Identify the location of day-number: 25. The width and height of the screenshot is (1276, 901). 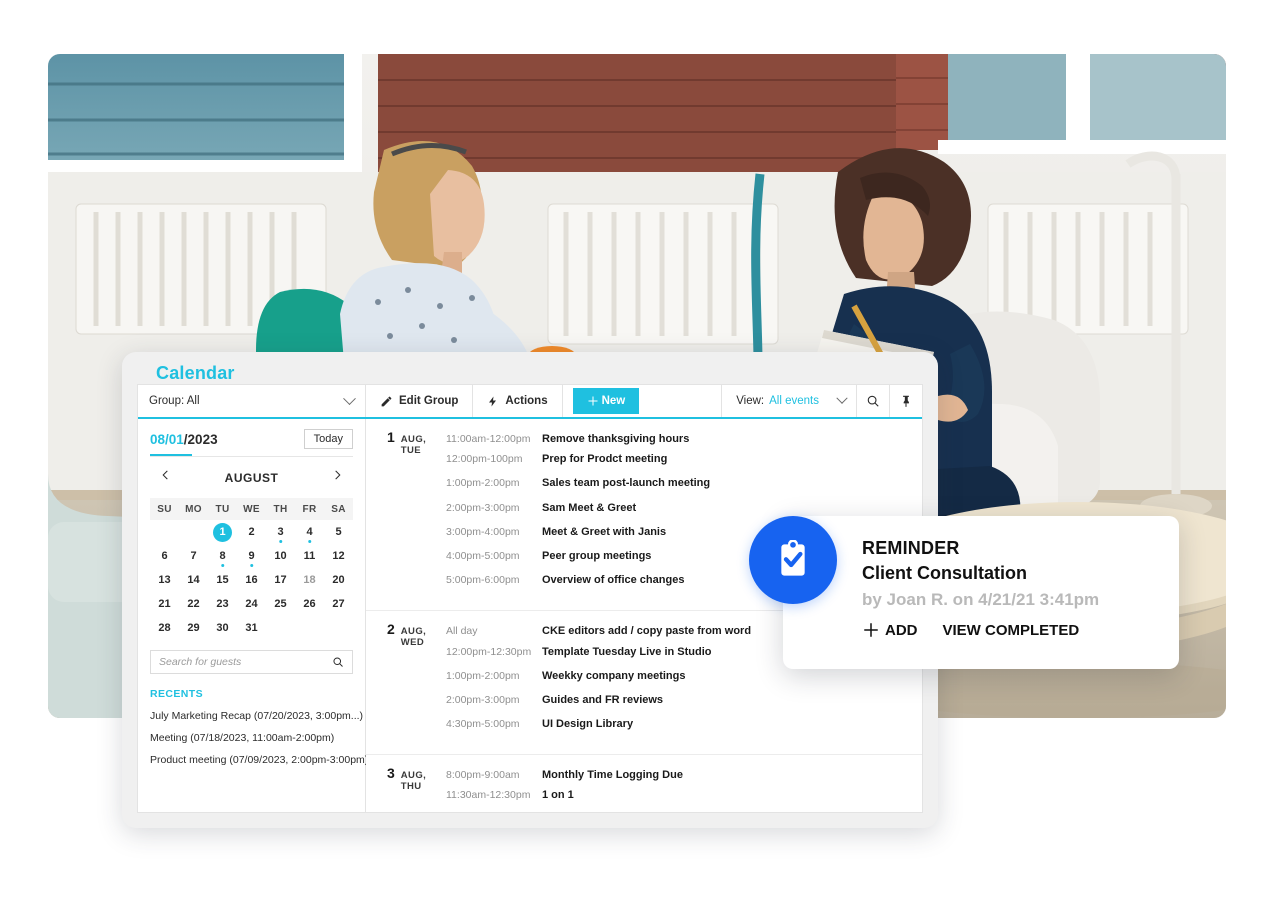
(280, 604).